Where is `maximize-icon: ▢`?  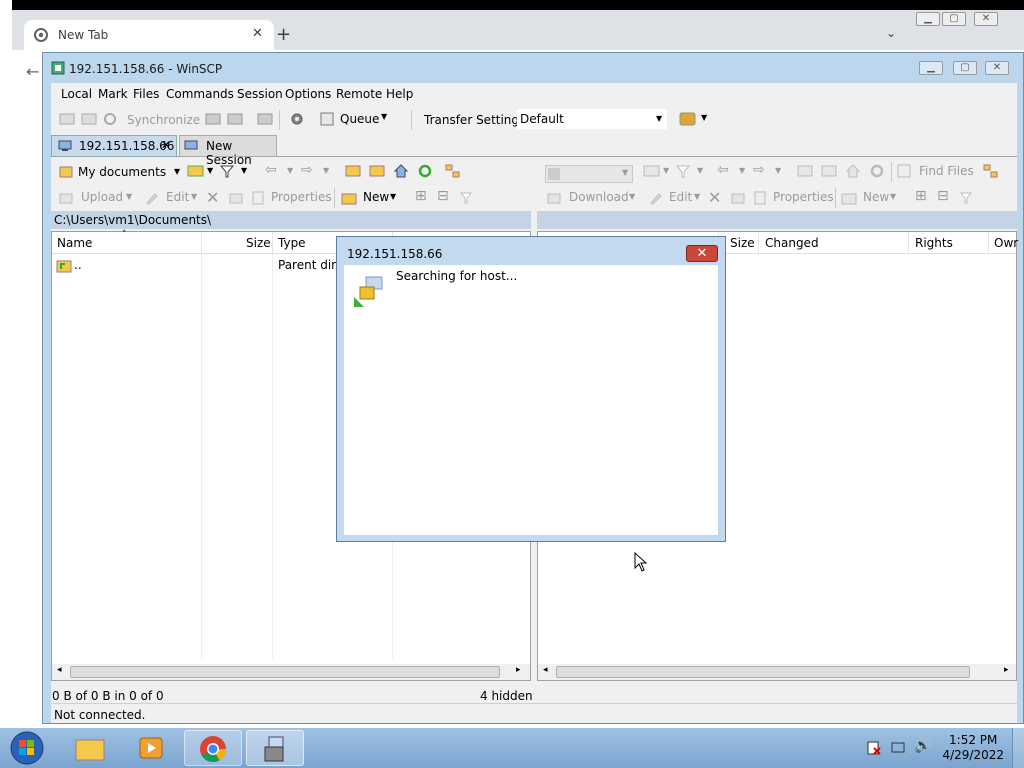
maximize-icon: ▢ is located at coordinates (954, 19).